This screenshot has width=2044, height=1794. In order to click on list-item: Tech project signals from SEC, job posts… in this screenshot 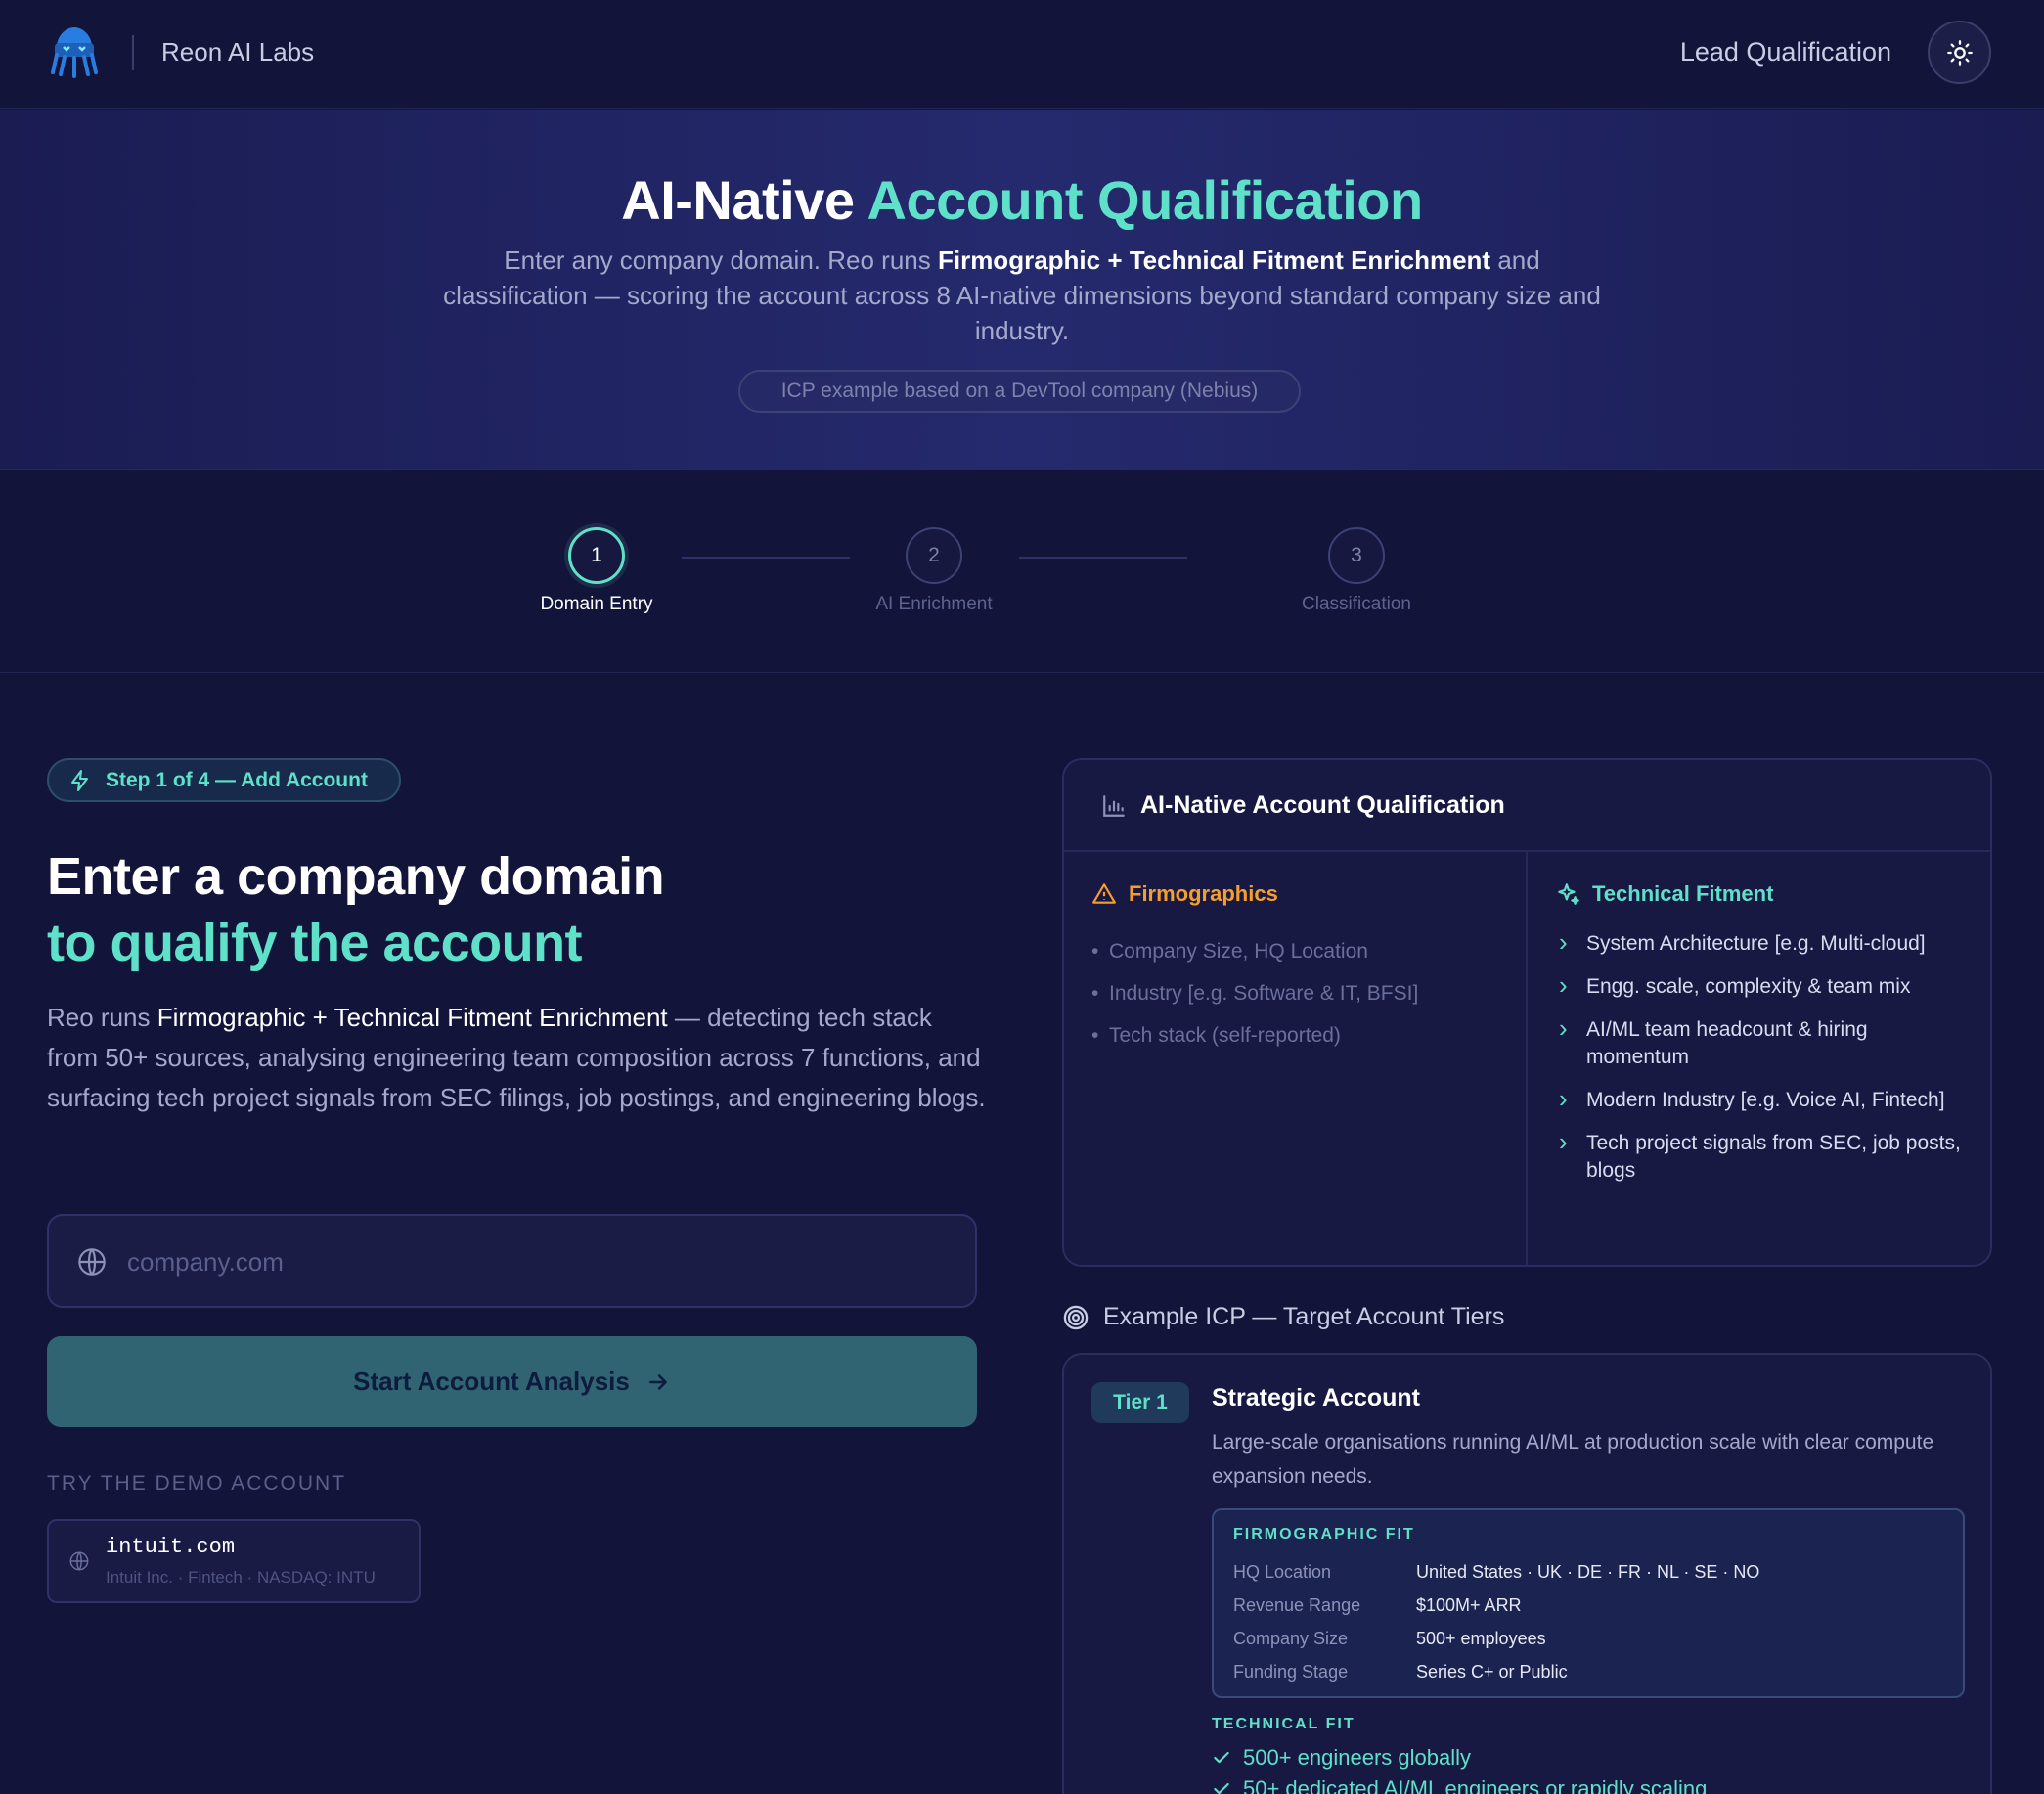, I will do `click(1760, 1156)`.